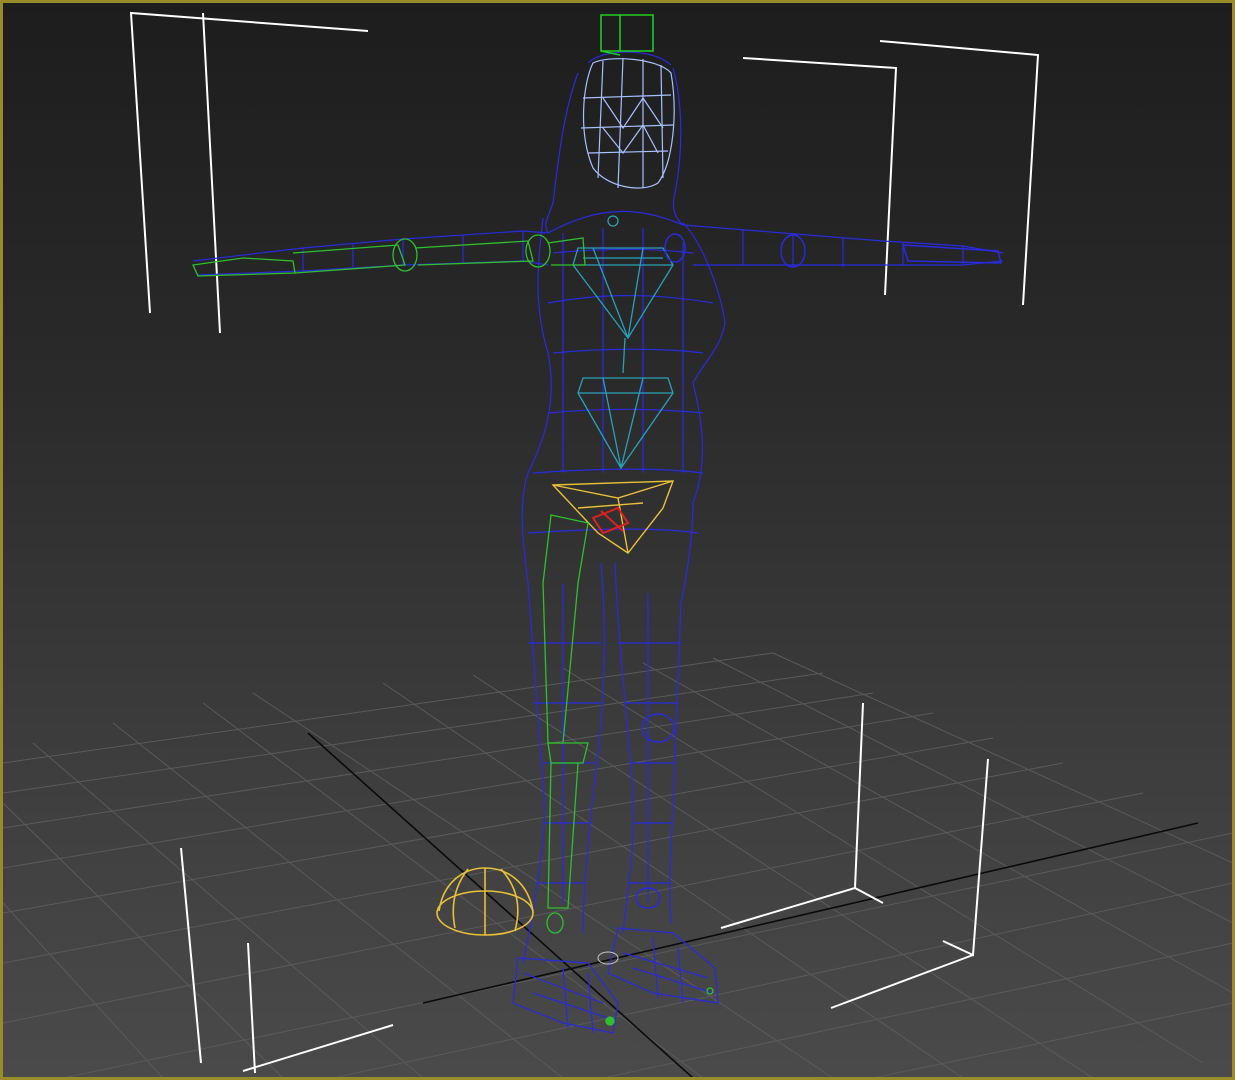 This screenshot has height=1080, width=1235. What do you see at coordinates (628, 770) in the screenshot?
I see `left-leg-bones` at bounding box center [628, 770].